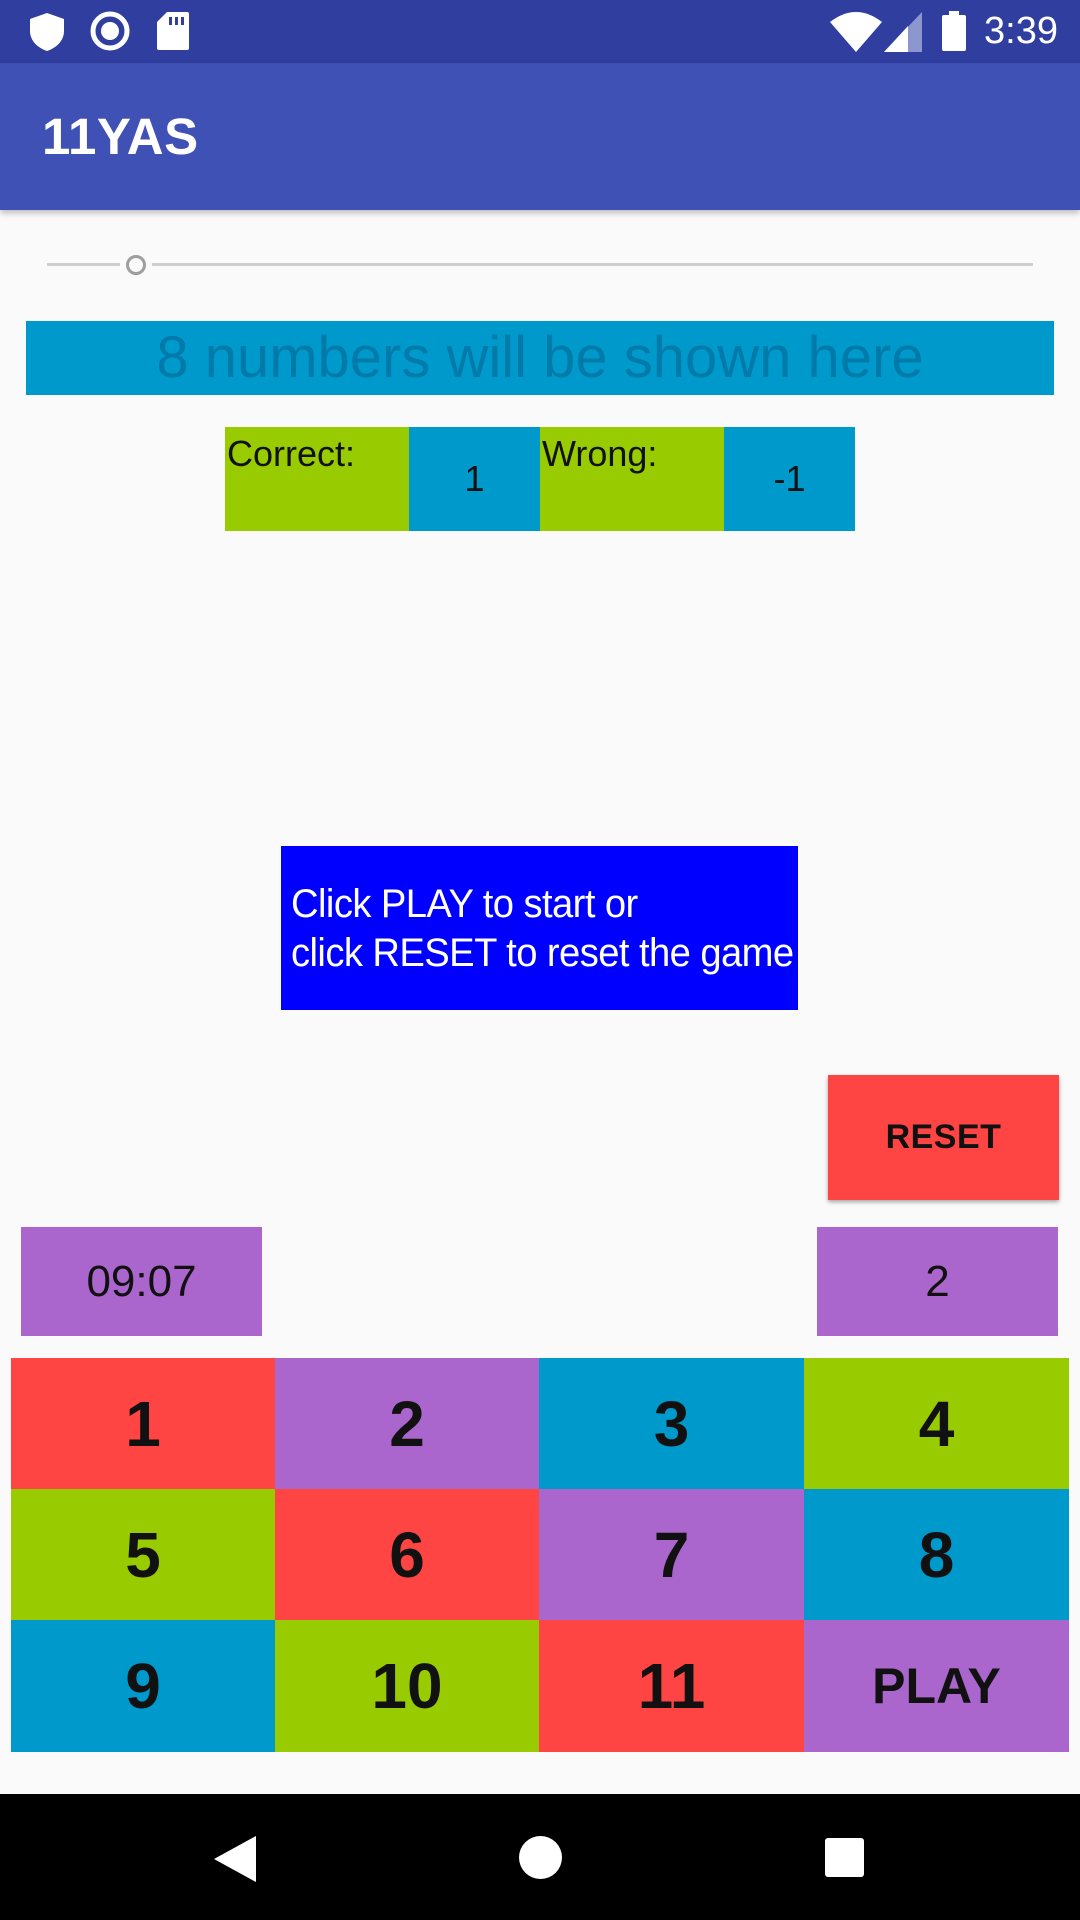 This screenshot has height=1920, width=1080. Describe the element at coordinates (903, 34) in the screenshot. I see `signal-icon` at that location.